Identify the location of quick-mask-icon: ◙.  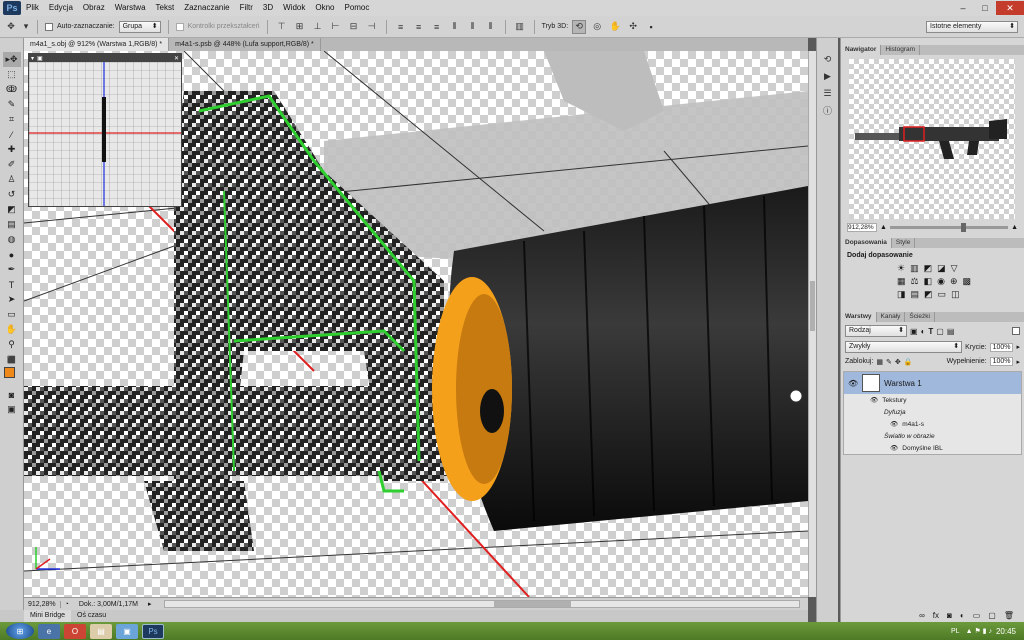
(12, 394).